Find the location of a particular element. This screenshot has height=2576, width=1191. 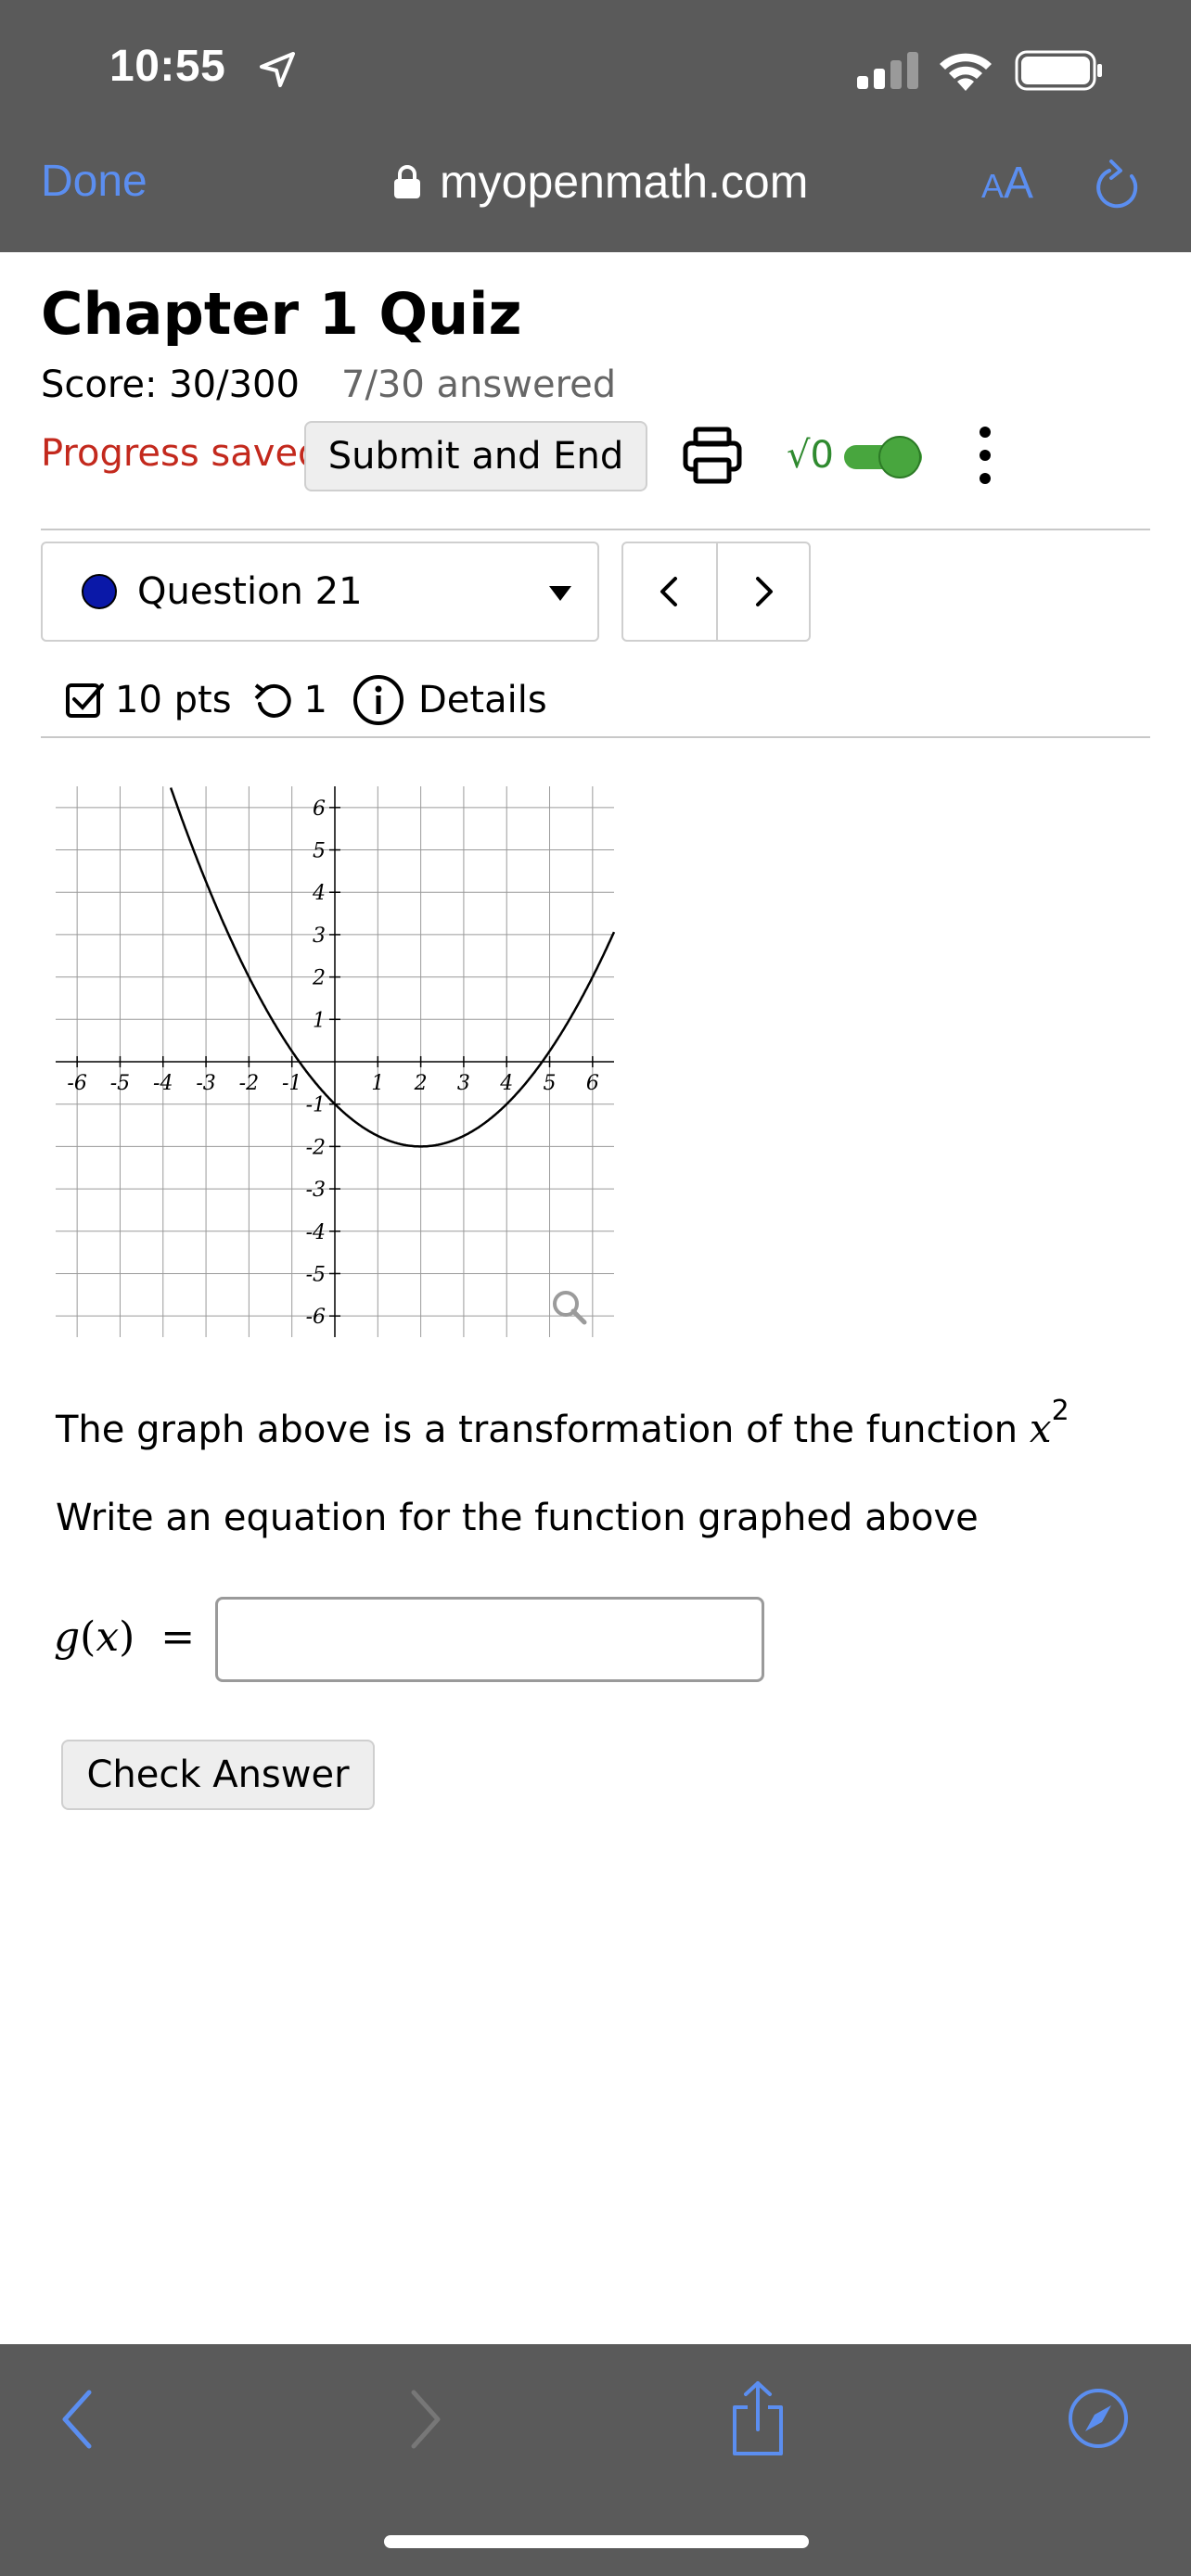

battery-icon is located at coordinates (1058, 71).